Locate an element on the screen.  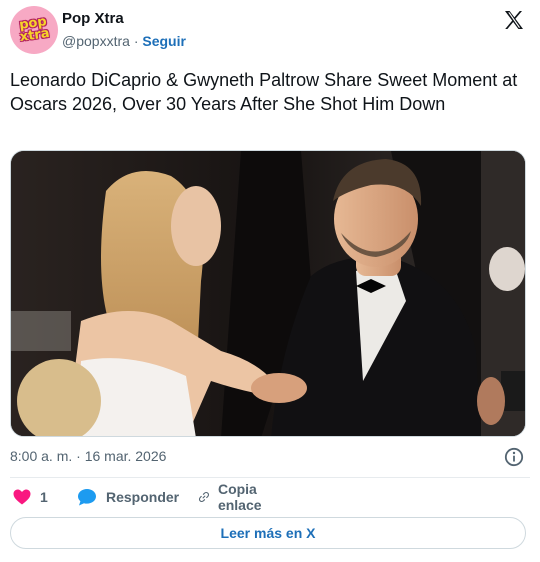
tweet-header: pop xtra Pop Xtra @popxxtra · Seguir is located at coordinates (270, 31).